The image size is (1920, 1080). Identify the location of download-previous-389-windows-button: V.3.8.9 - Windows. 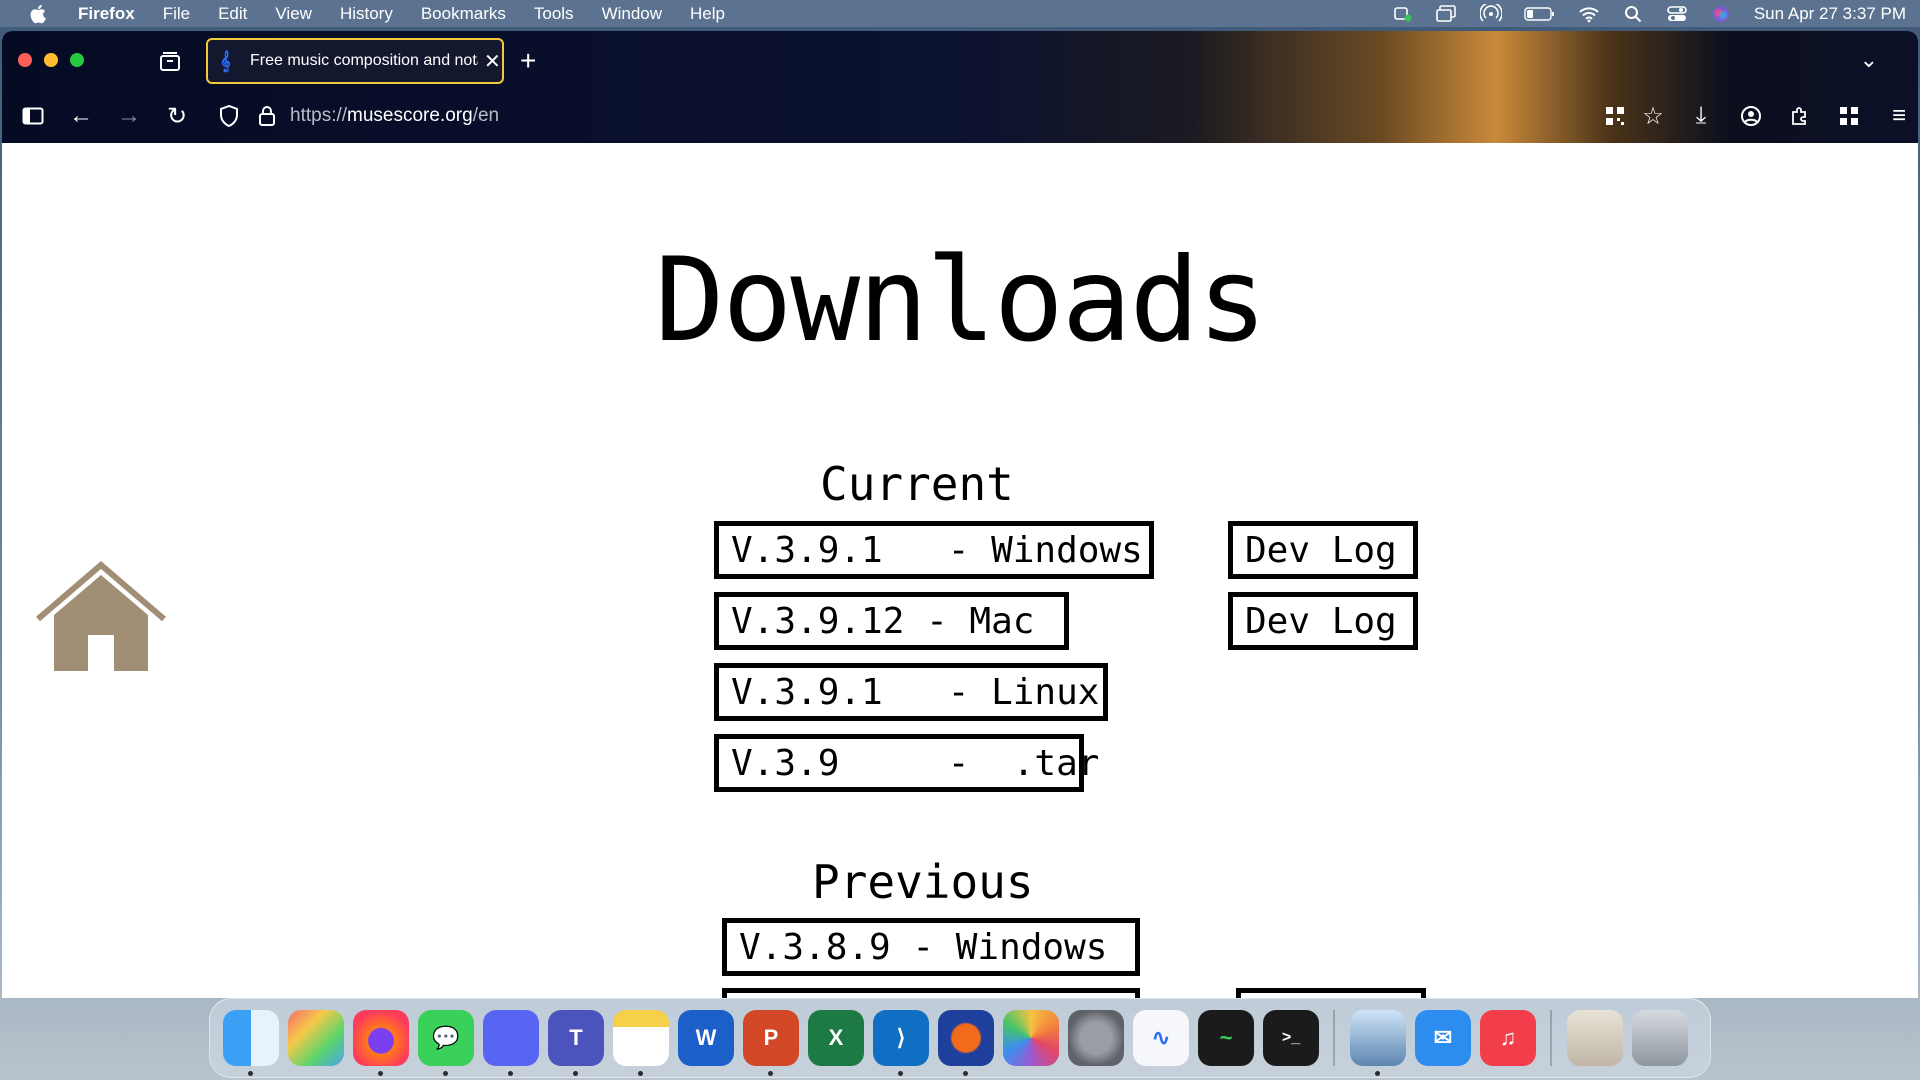
(931, 947).